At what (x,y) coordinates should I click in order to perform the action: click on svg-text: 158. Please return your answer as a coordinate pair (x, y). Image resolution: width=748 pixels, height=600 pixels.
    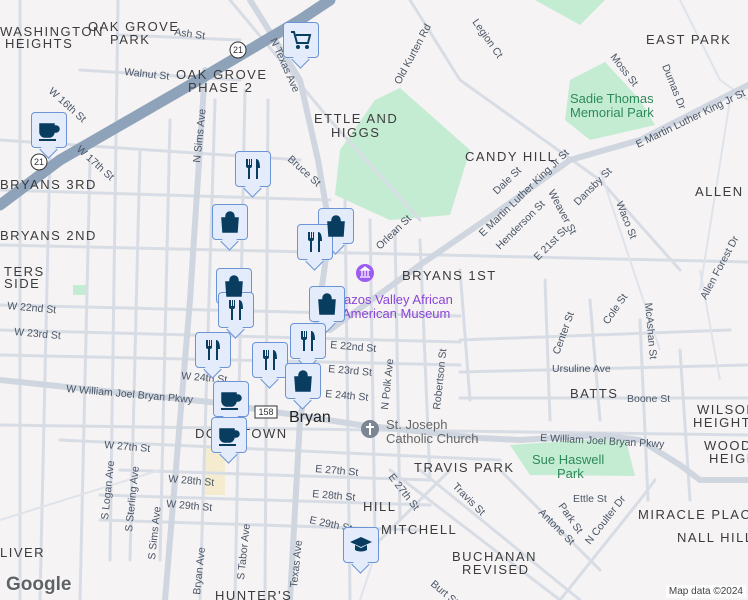
    Looking at the image, I should click on (265, 412).